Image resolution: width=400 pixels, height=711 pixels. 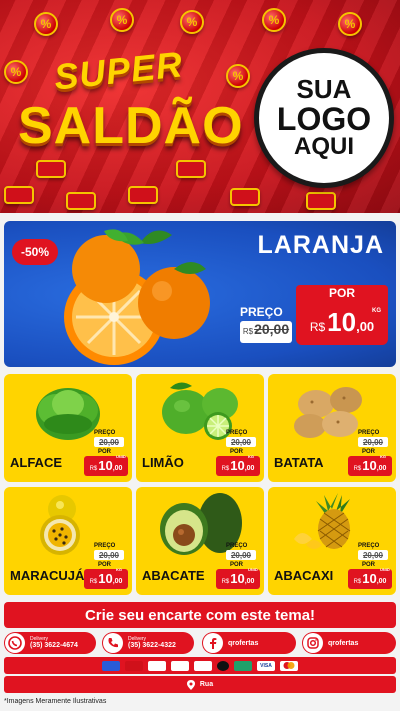 I want to click on instagram-icon, so click(x=313, y=643).